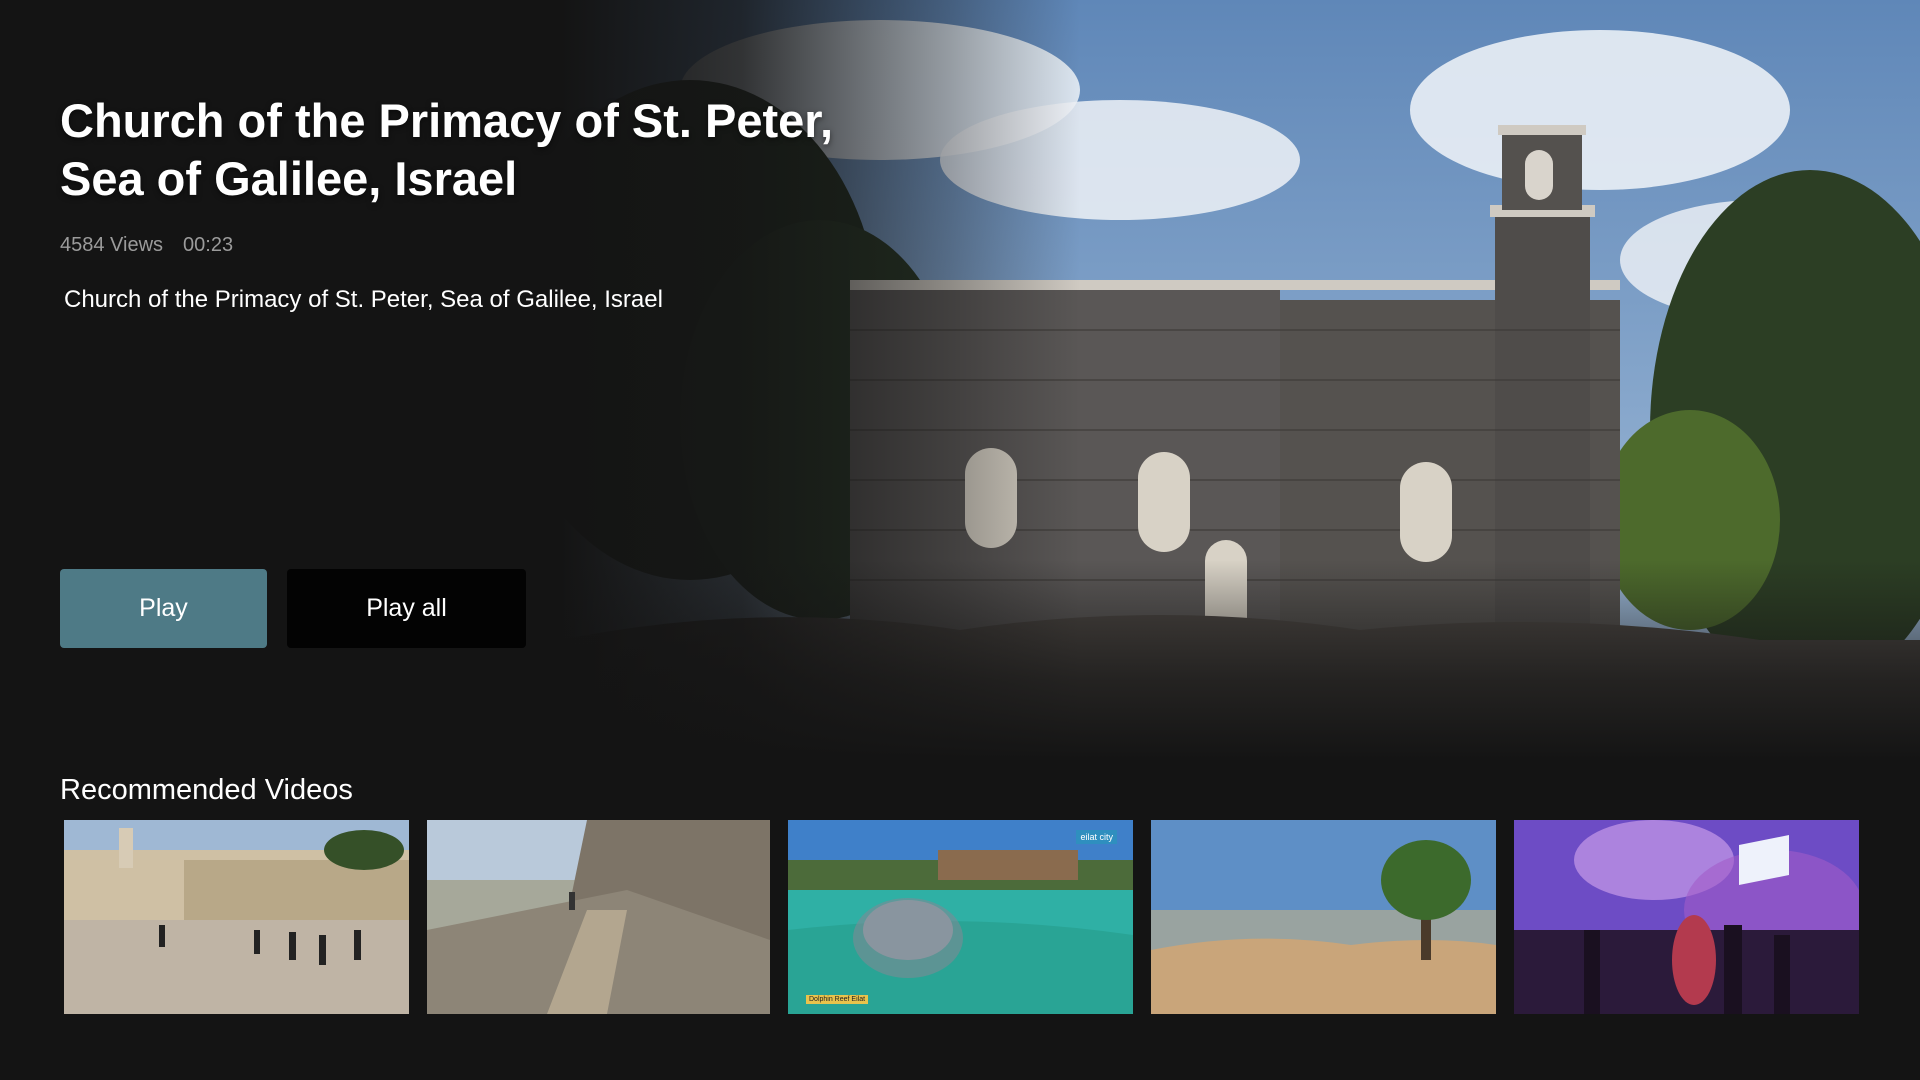  Describe the element at coordinates (1096, 837) in the screenshot. I see `channel-logo: eilat city` at that location.